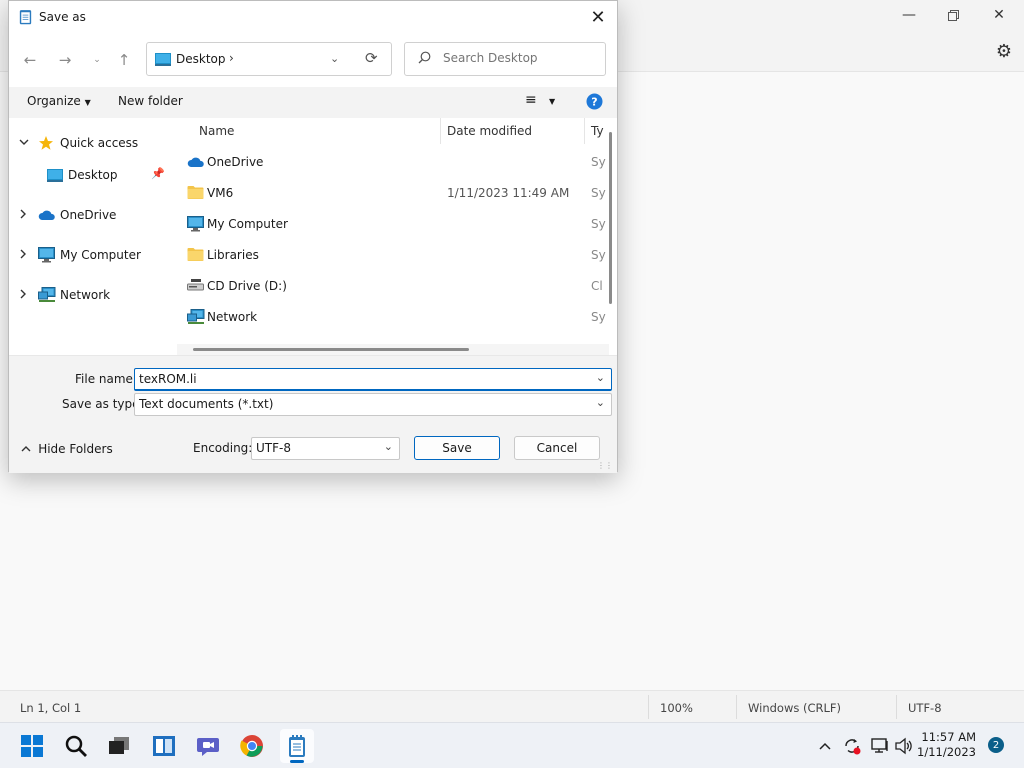 This screenshot has height=768, width=1024. What do you see at coordinates (610, 218) in the screenshot?
I see `vertical-scrollbar` at bounding box center [610, 218].